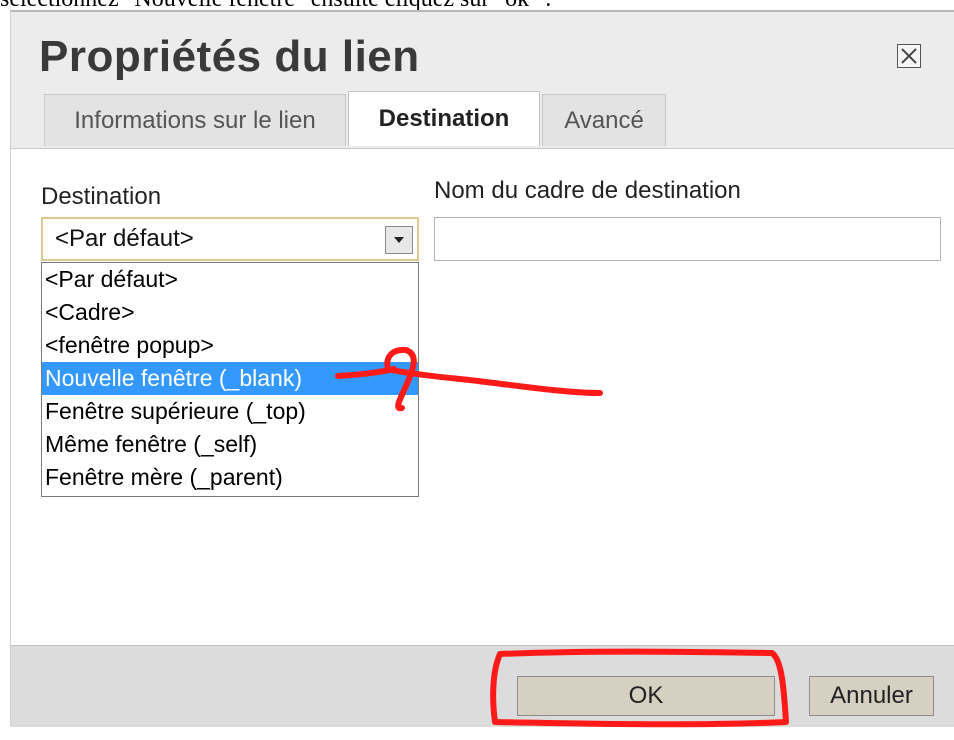 The width and height of the screenshot is (954, 740). Describe the element at coordinates (195, 120) in the screenshot. I see `tab-link-info: Informations sur le lien` at that location.